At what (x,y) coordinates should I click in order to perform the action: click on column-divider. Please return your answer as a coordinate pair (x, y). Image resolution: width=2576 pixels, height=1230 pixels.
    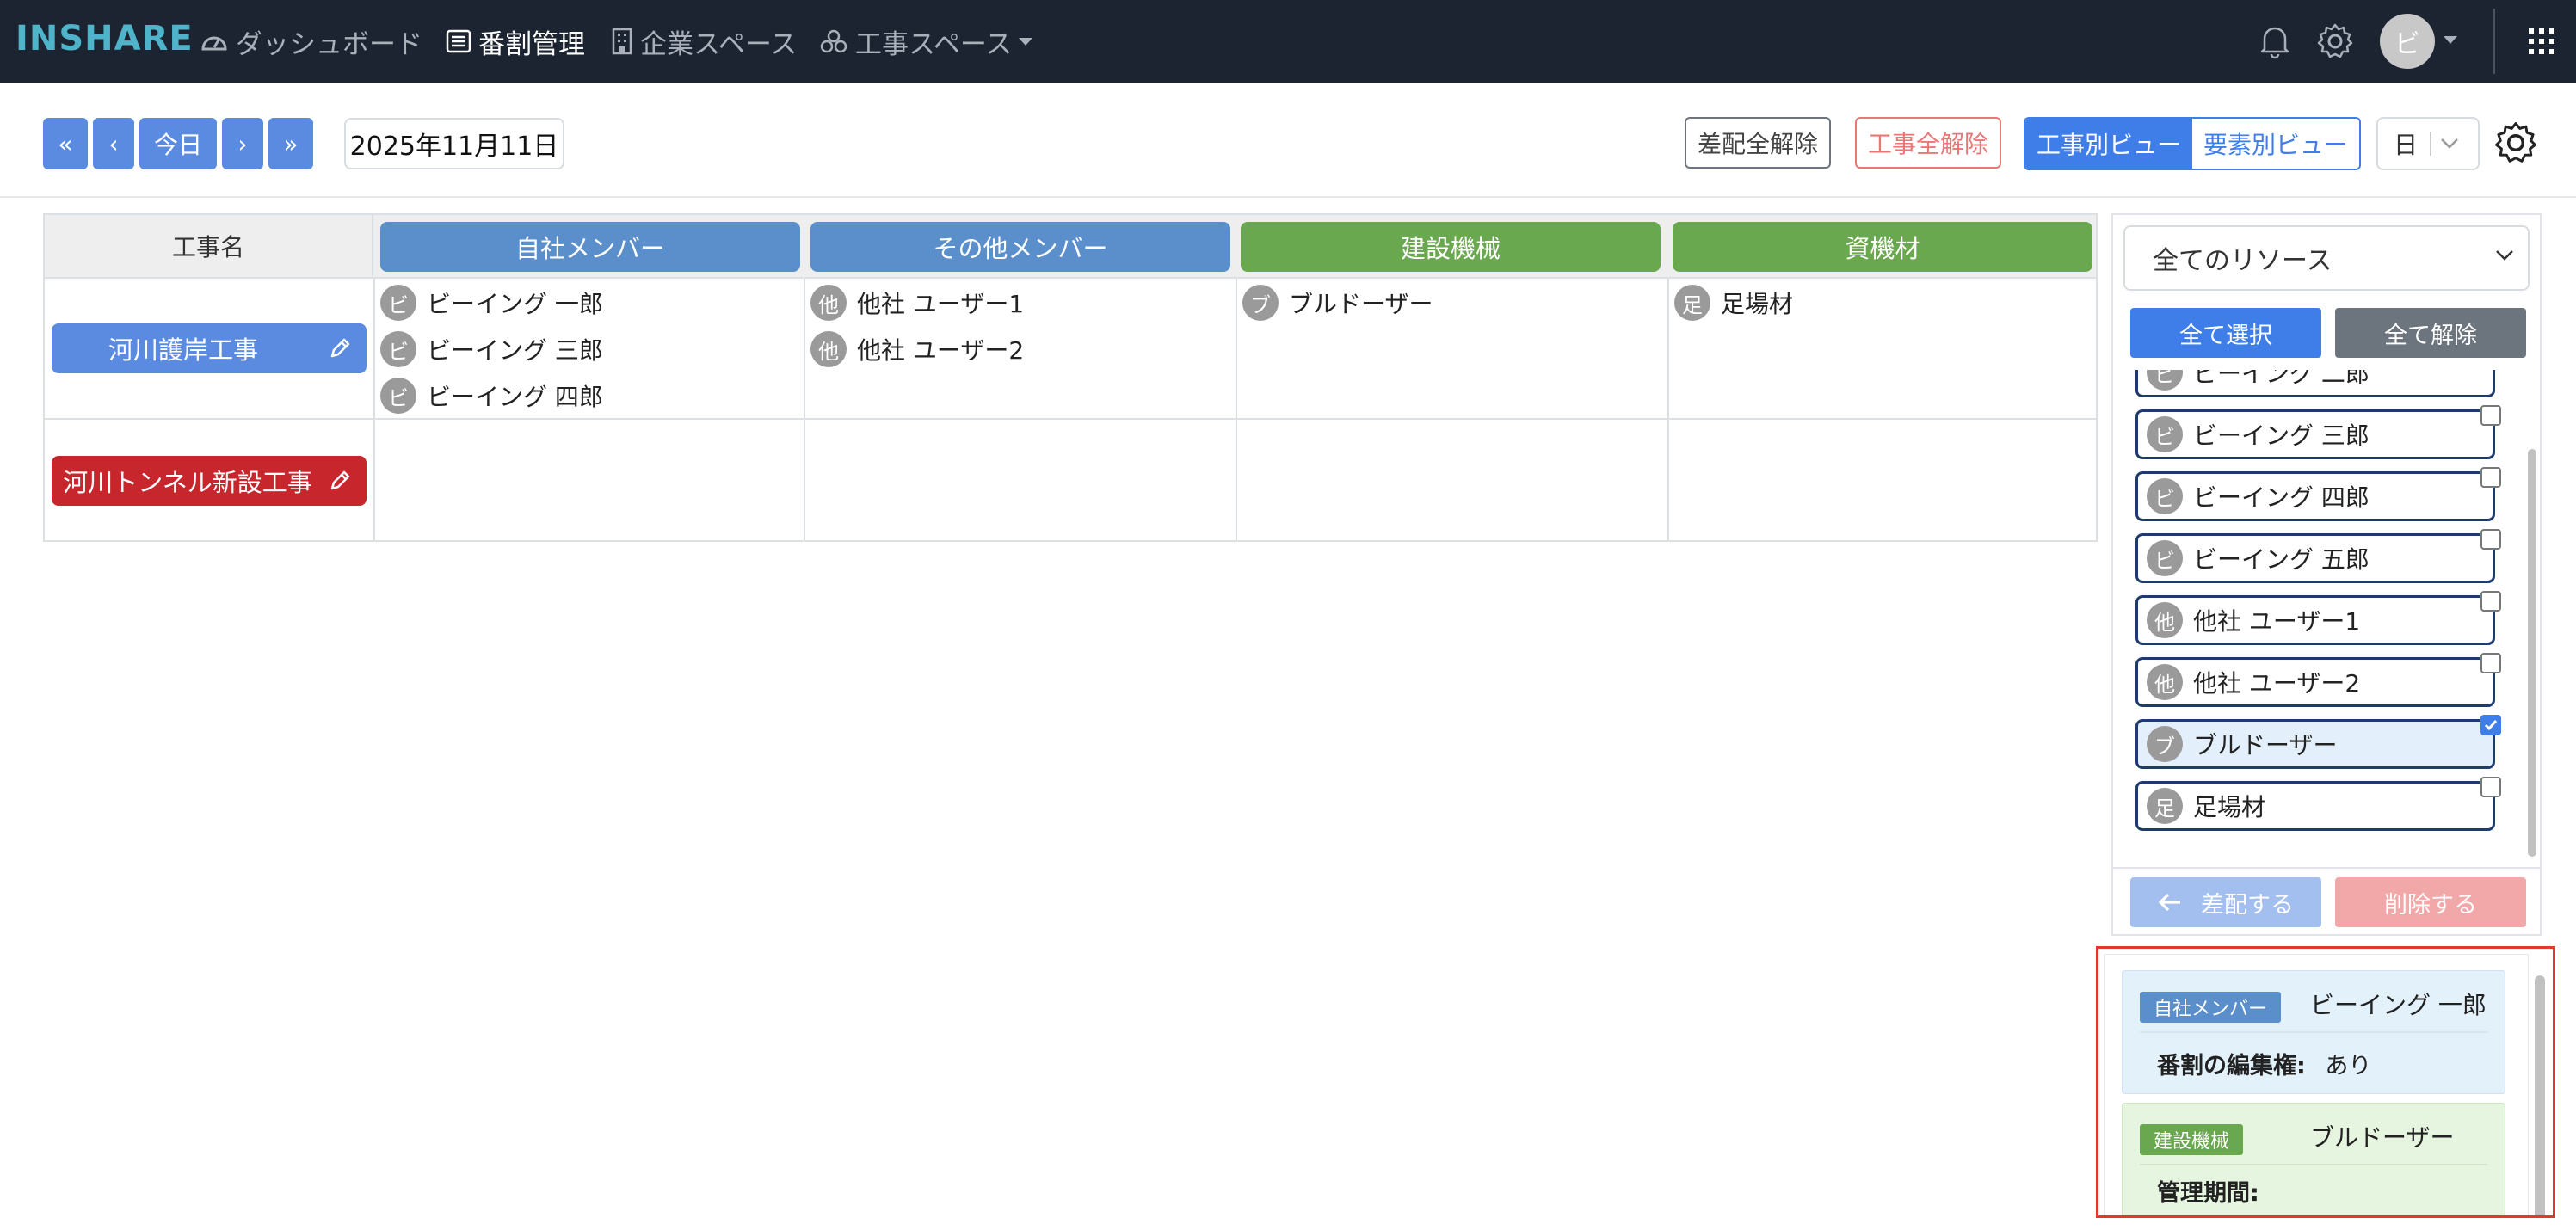
    Looking at the image, I should click on (1237, 409).